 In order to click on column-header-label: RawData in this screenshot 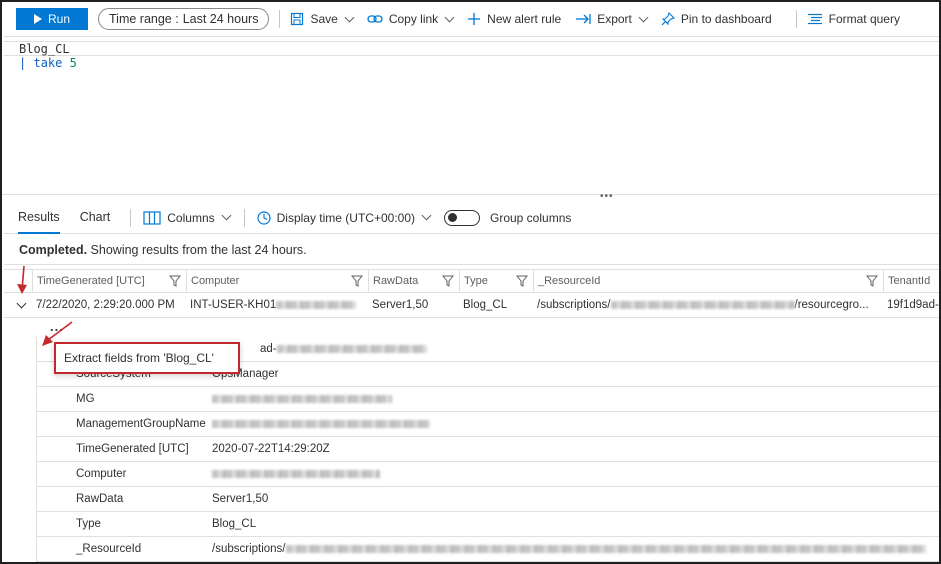, I will do `click(396, 281)`.